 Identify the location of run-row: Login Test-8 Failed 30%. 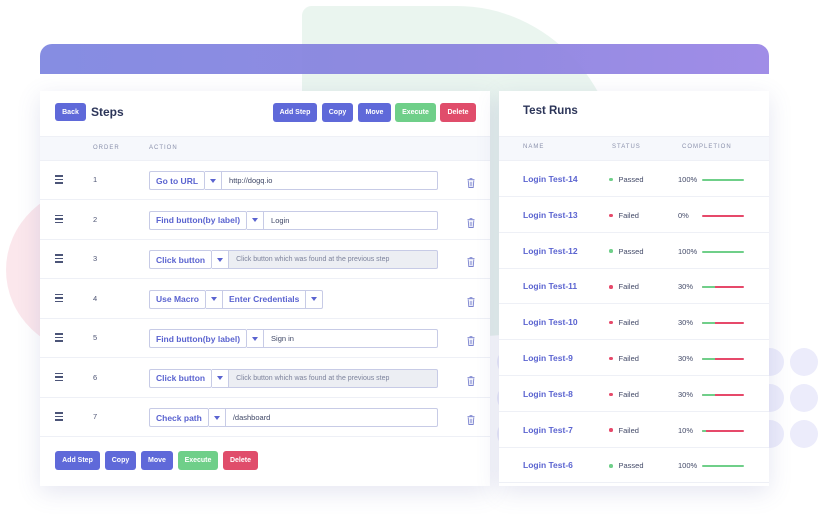
(634, 394).